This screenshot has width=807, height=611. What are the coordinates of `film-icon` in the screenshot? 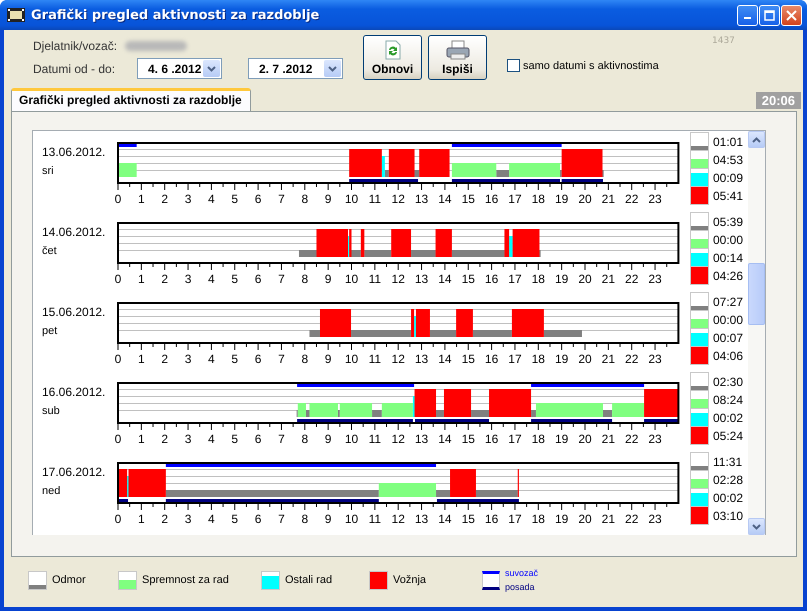 It's located at (16, 15).